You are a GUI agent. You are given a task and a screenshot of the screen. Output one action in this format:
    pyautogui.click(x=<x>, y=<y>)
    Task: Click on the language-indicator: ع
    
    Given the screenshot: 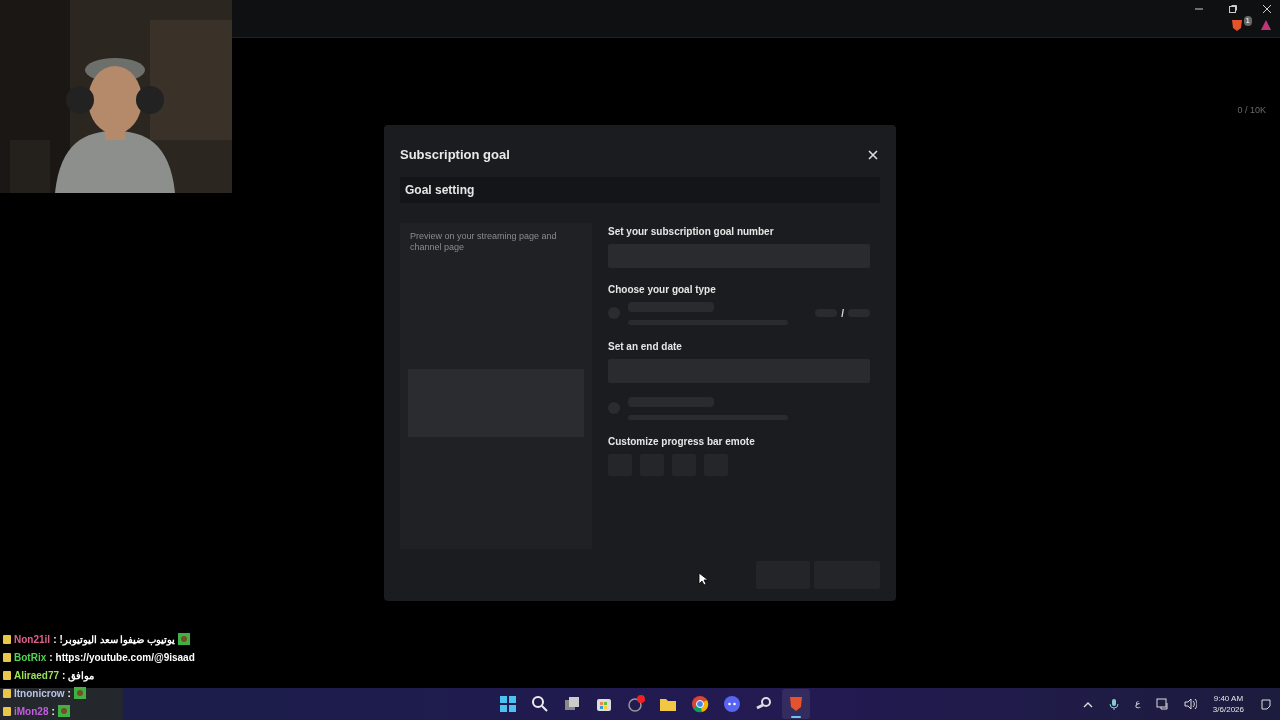 What is the action you would take?
    pyautogui.click(x=1137, y=704)
    